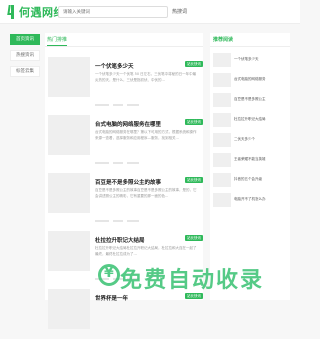  I want to click on search-input, so click(113, 12).